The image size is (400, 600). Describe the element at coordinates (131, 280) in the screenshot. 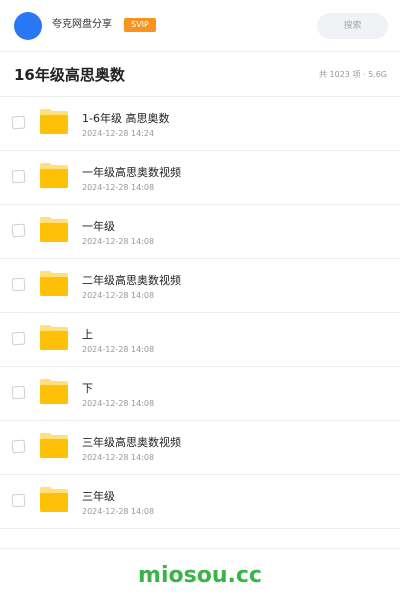

I see `file-name: 二年级高思奥数视频` at that location.